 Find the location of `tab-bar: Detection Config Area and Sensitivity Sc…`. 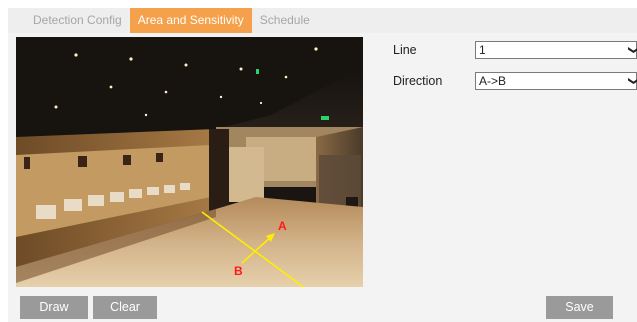

tab-bar: Detection Config Area and Sensitivity Sc… is located at coordinates (322, 20).